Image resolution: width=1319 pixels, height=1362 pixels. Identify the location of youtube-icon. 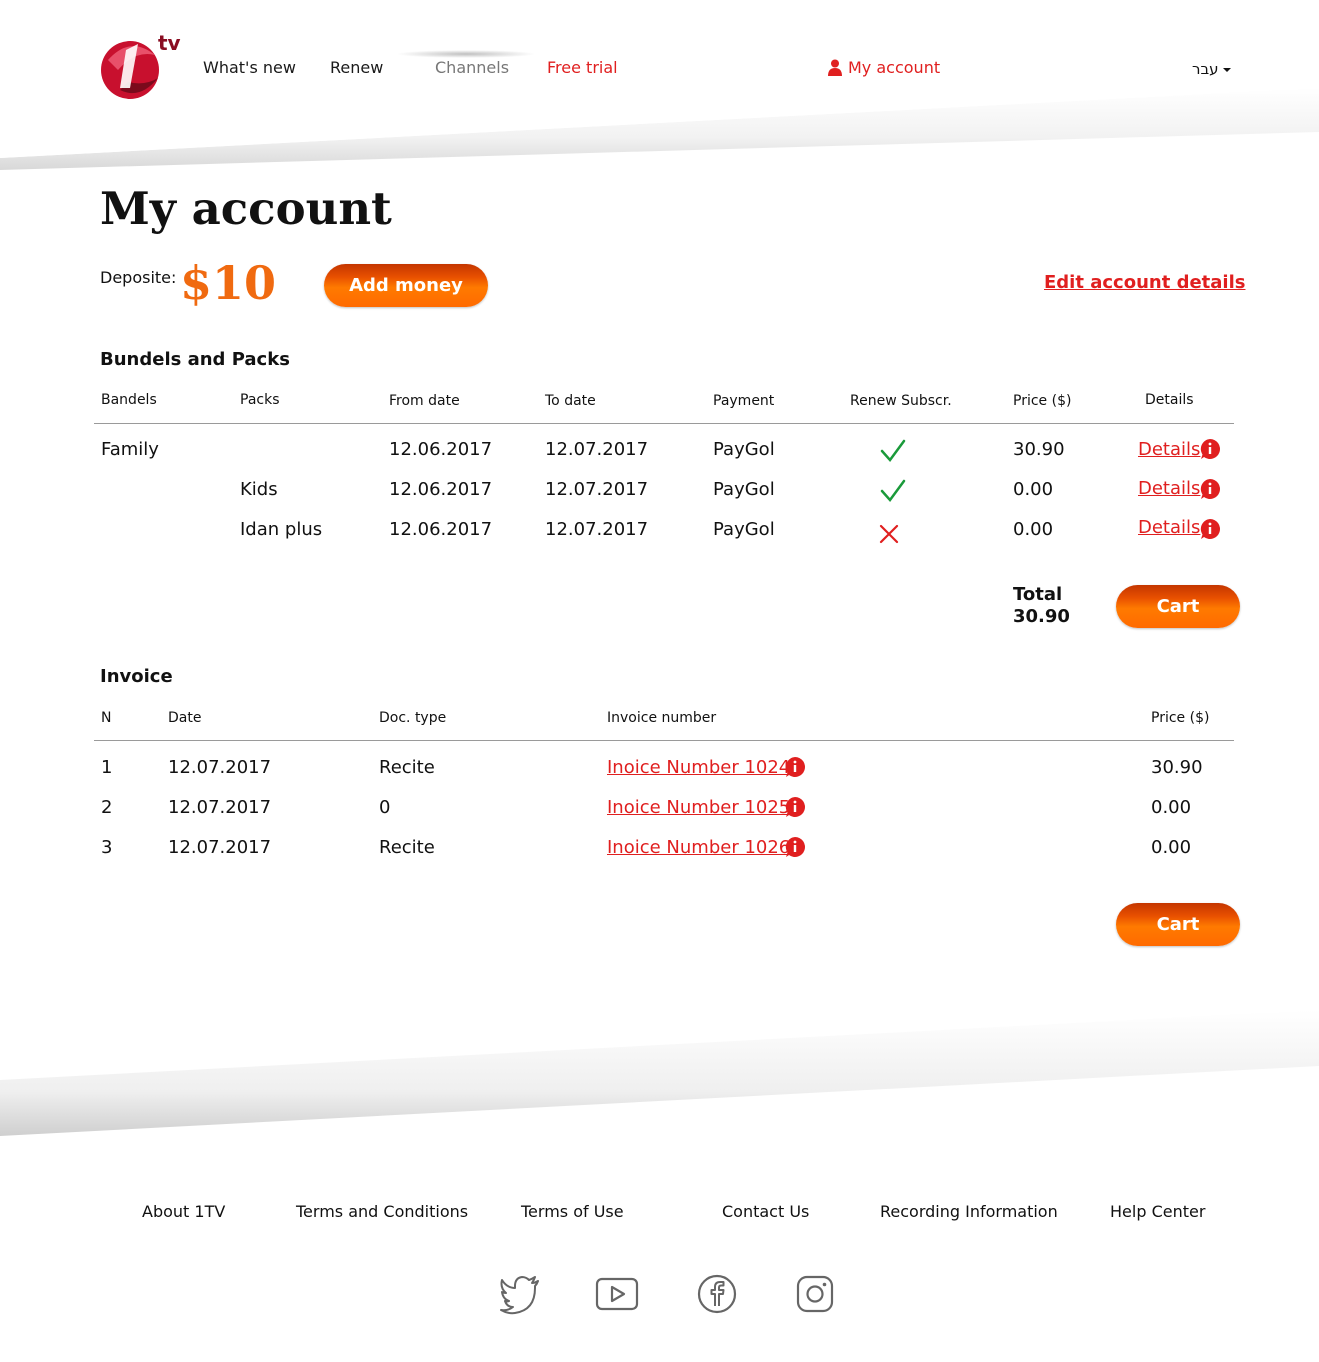
(617, 1294).